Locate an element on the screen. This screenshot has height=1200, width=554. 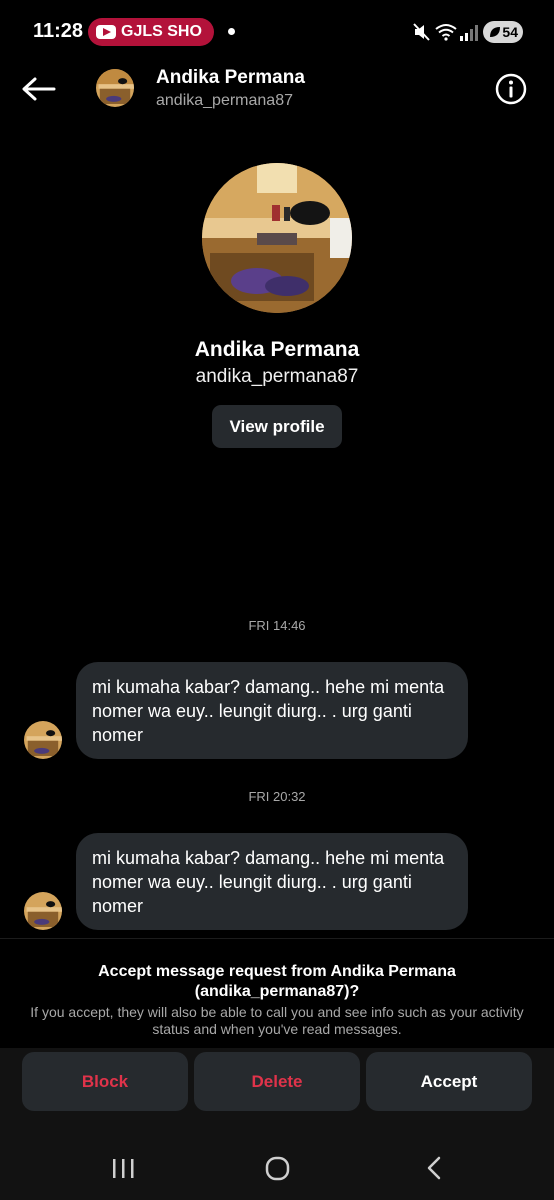
message-timestamp: FRI 14:46 is located at coordinates (277, 625).